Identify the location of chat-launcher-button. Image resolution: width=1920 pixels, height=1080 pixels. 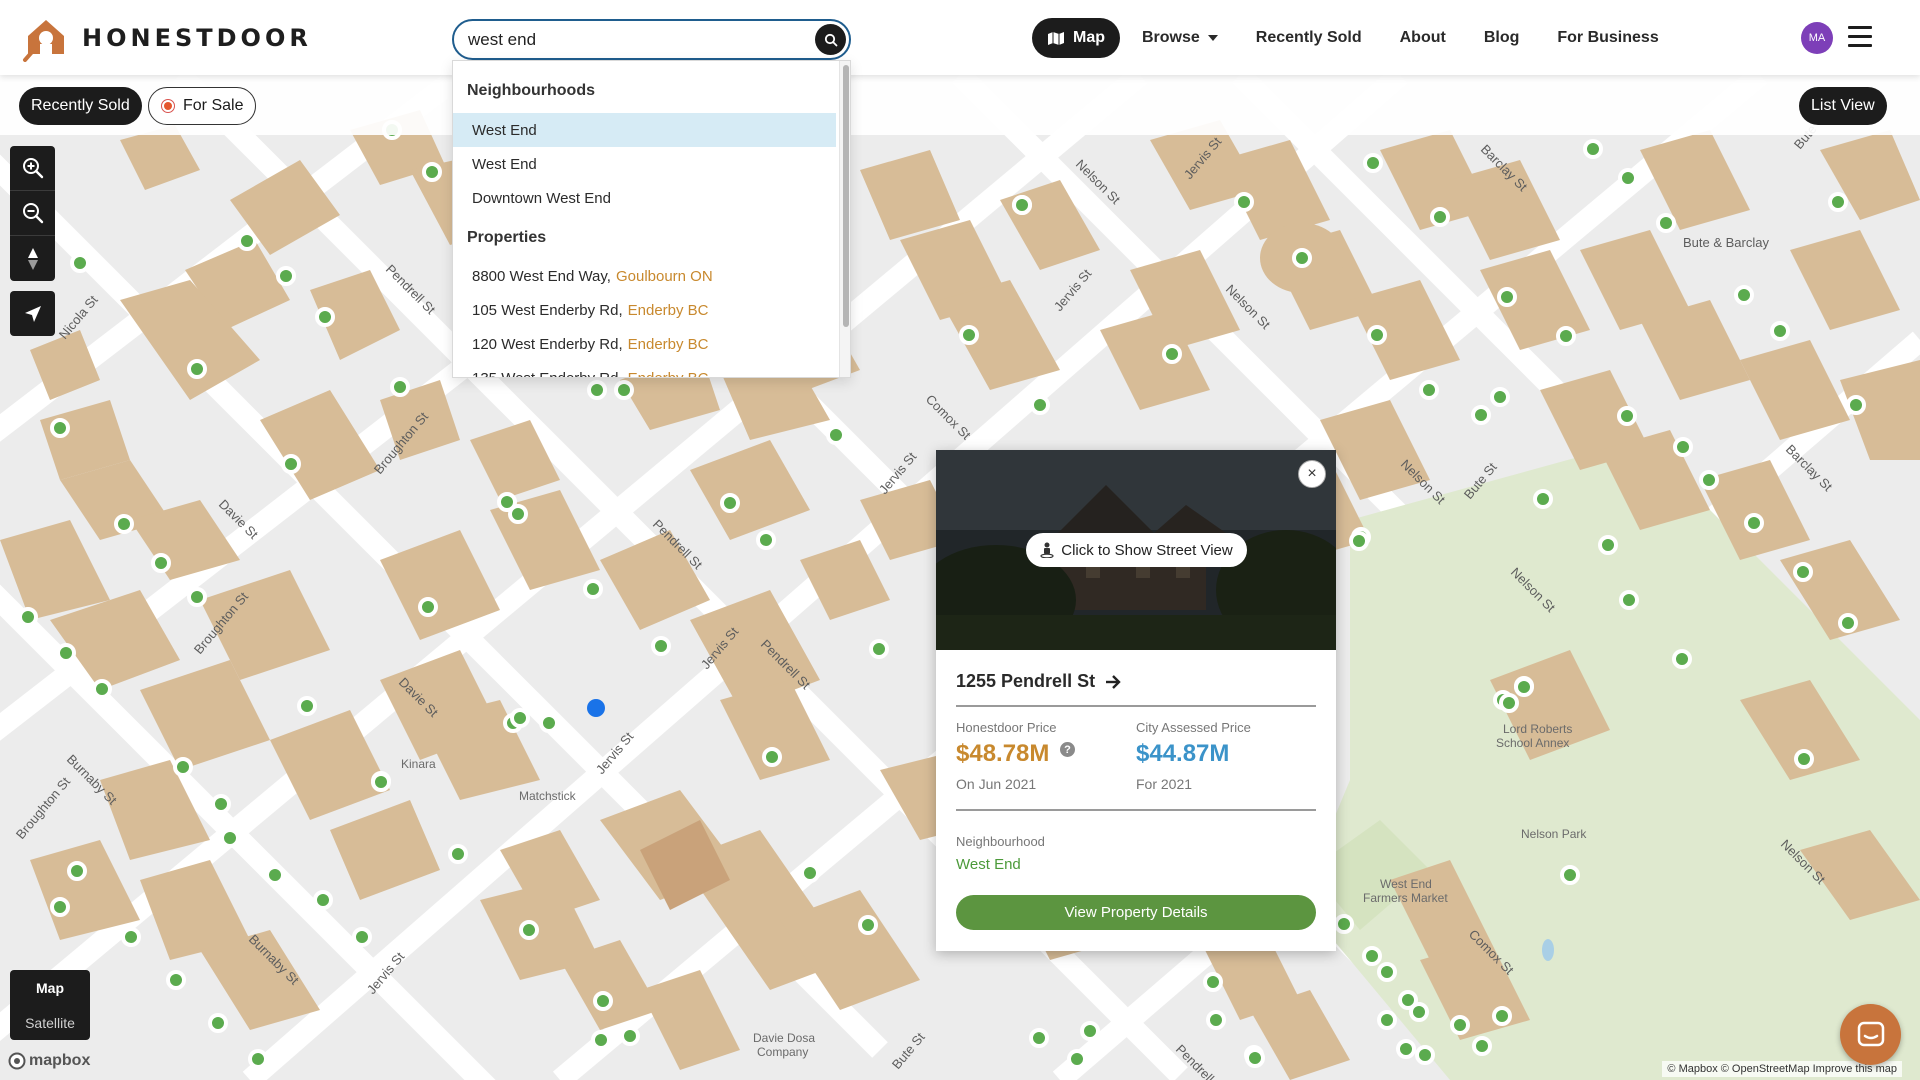
(1870, 1034).